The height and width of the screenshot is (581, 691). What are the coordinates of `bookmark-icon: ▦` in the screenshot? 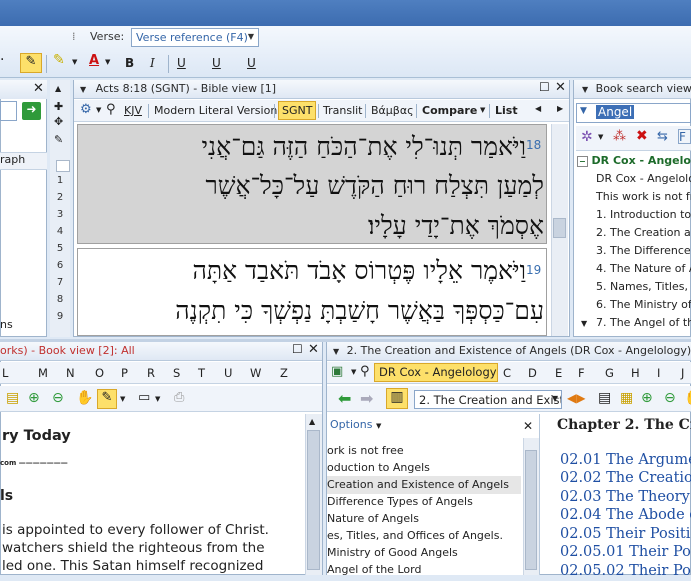 It's located at (626, 398).